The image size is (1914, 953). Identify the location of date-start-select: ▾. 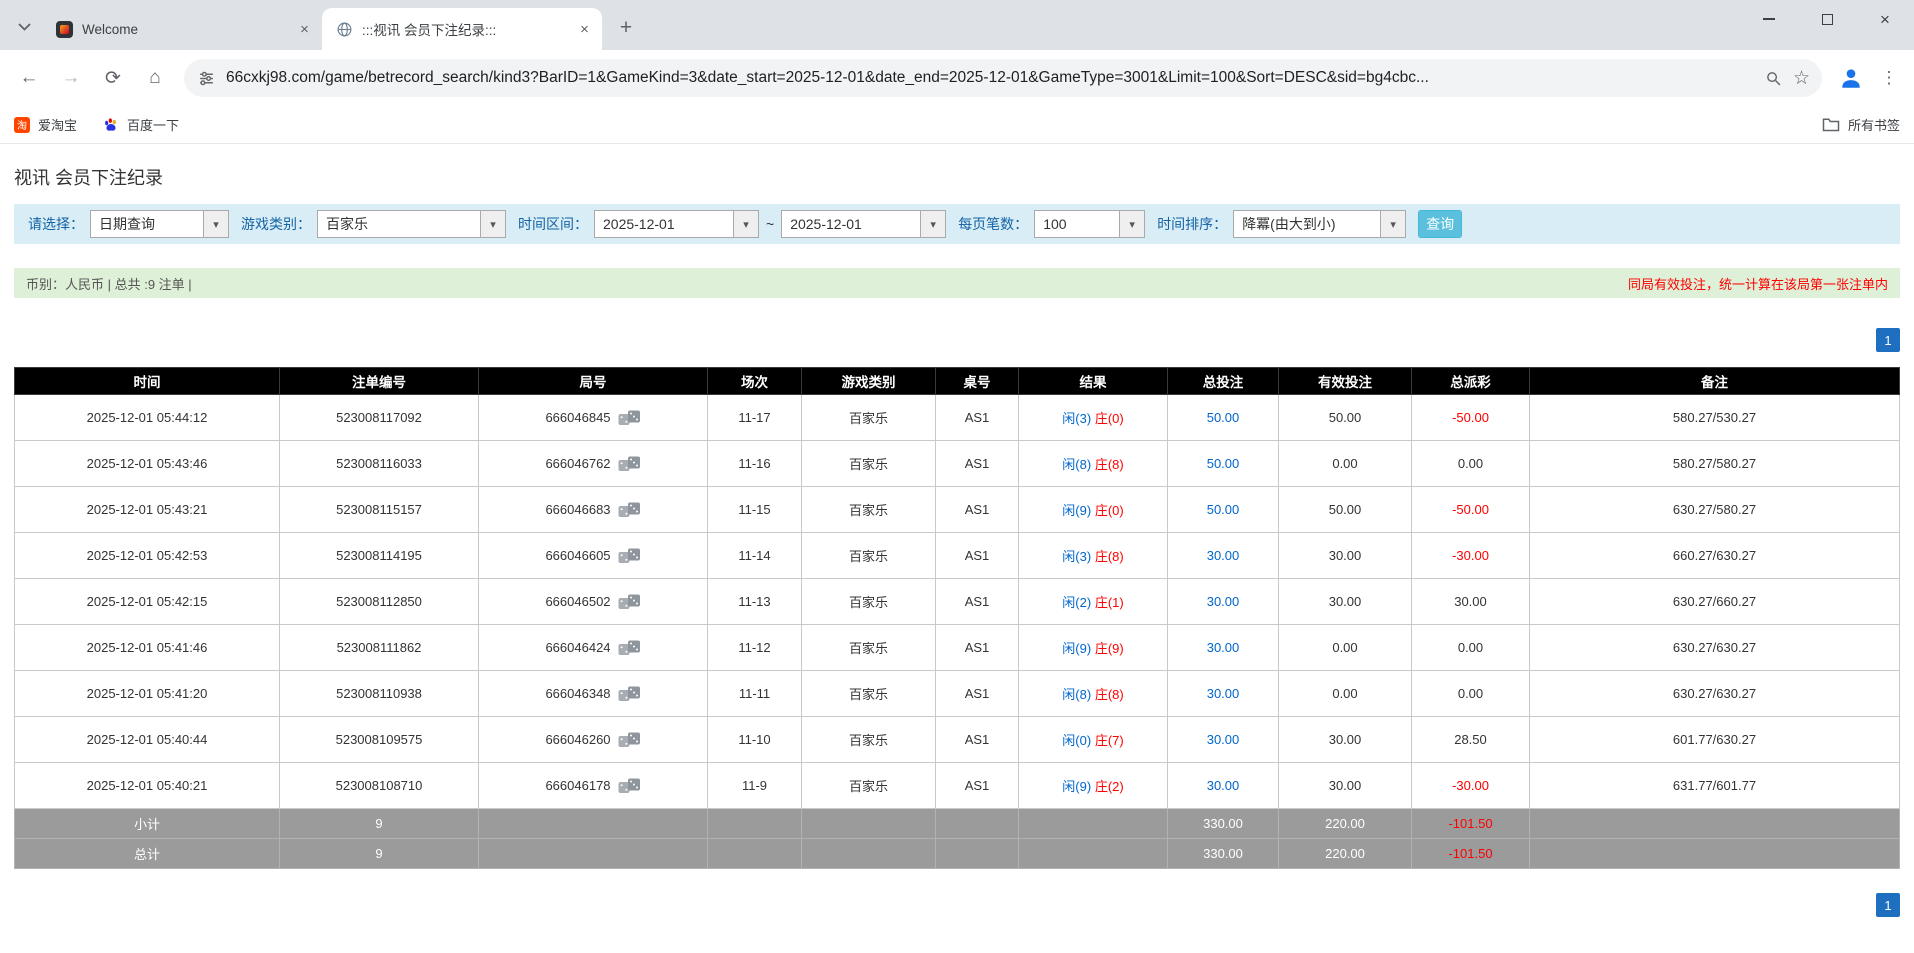
(676, 224).